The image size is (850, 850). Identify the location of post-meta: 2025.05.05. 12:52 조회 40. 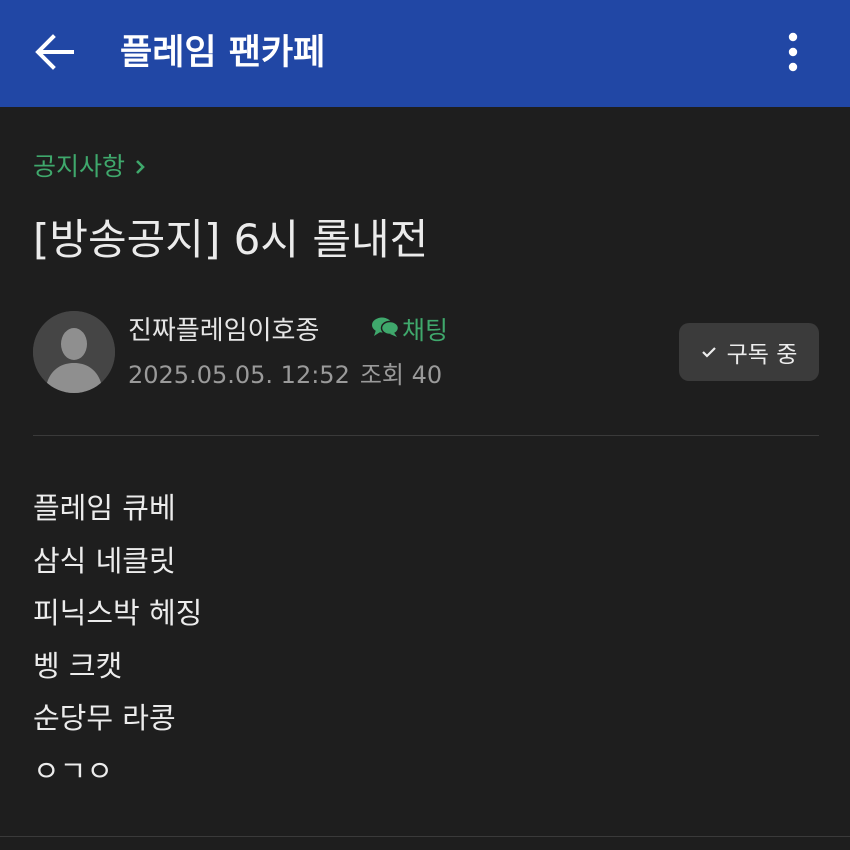
(285, 375).